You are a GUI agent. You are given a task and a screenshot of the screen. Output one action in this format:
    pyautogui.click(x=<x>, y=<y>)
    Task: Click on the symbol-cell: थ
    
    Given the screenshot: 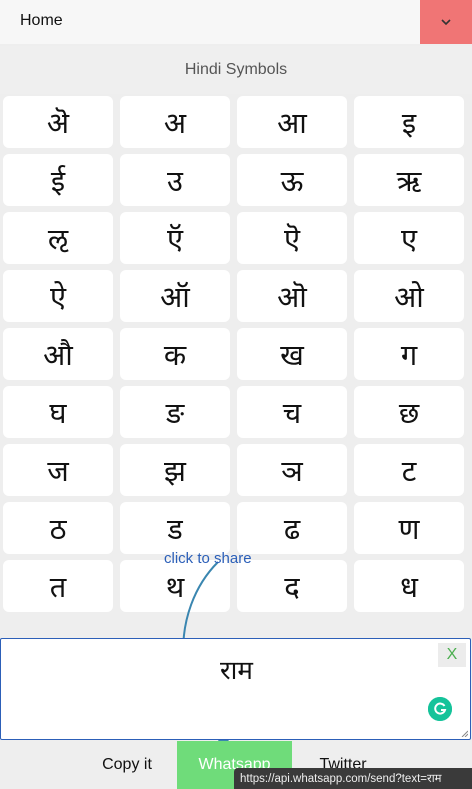 What is the action you would take?
    pyautogui.click(x=175, y=586)
    